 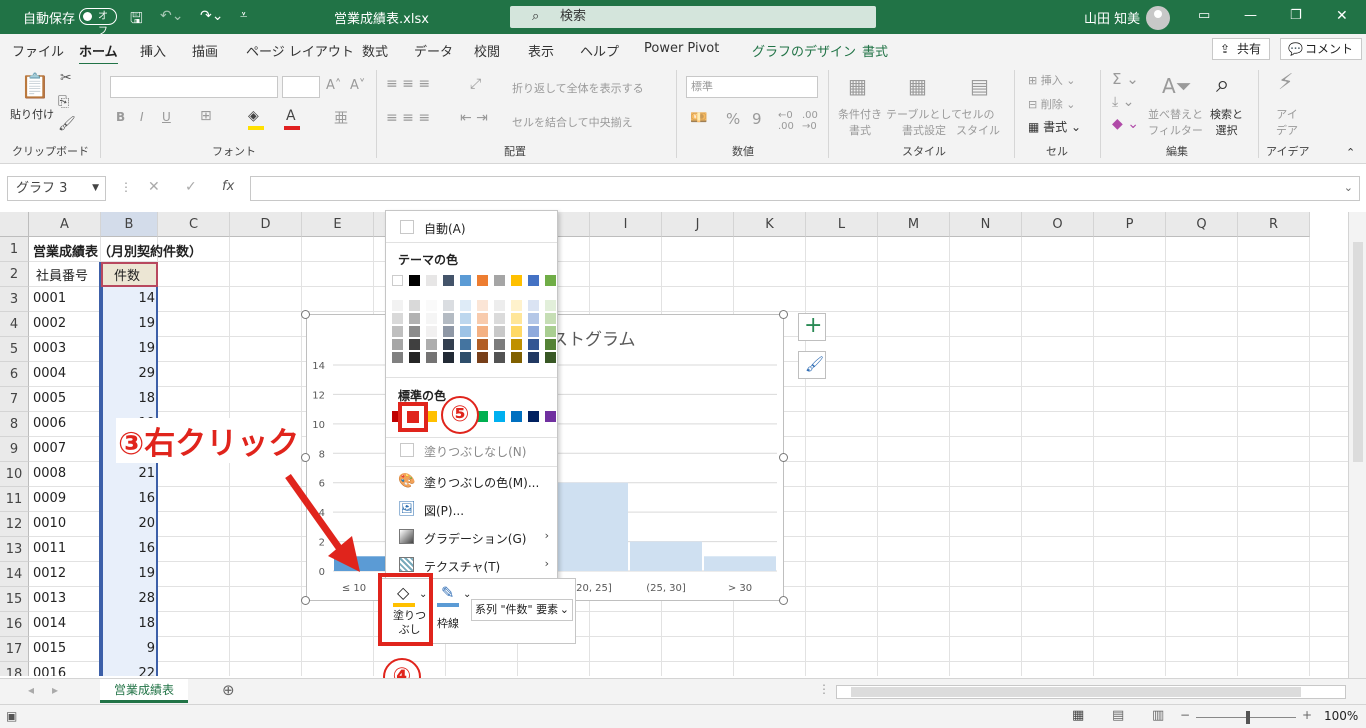 I want to click on format-cells-button: ▦ 書式 ⌄, so click(x=1054, y=126).